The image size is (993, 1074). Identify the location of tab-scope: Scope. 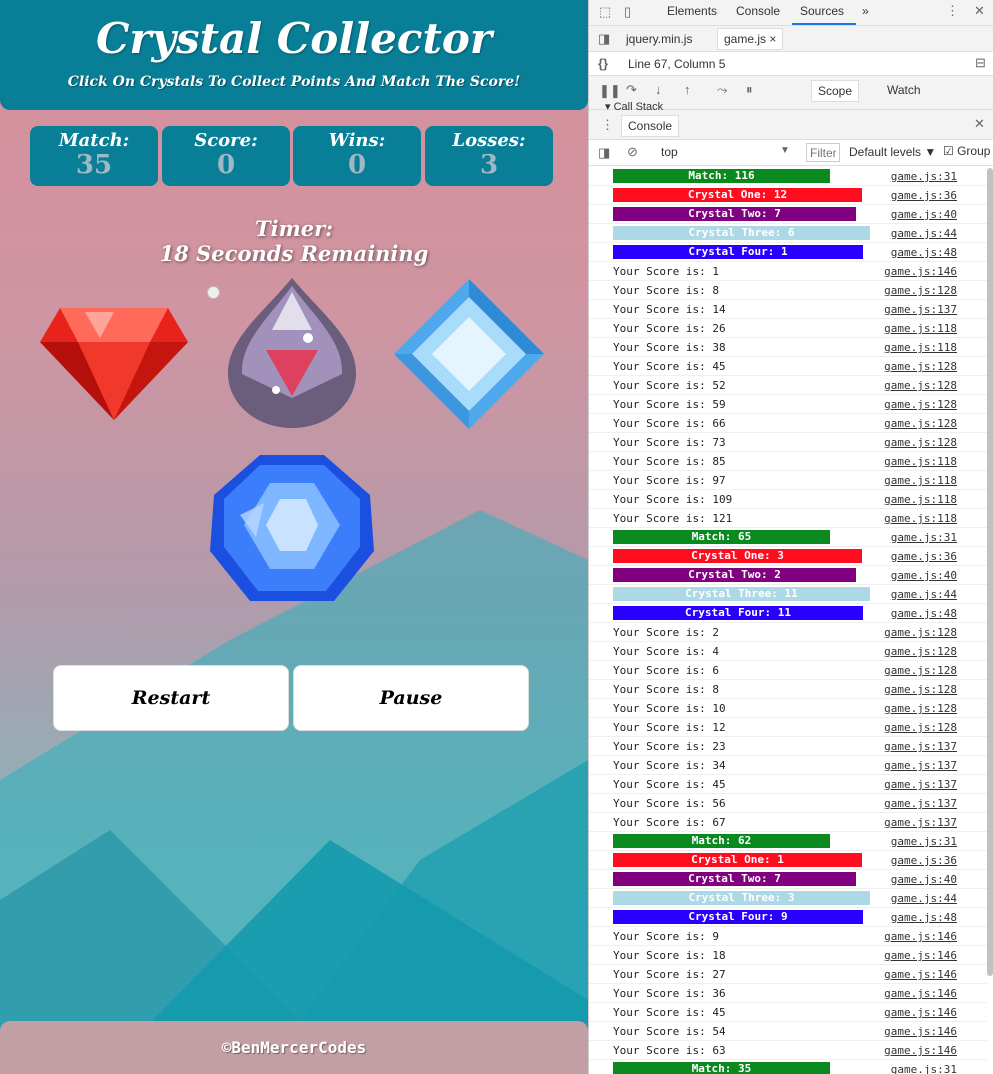
(835, 91).